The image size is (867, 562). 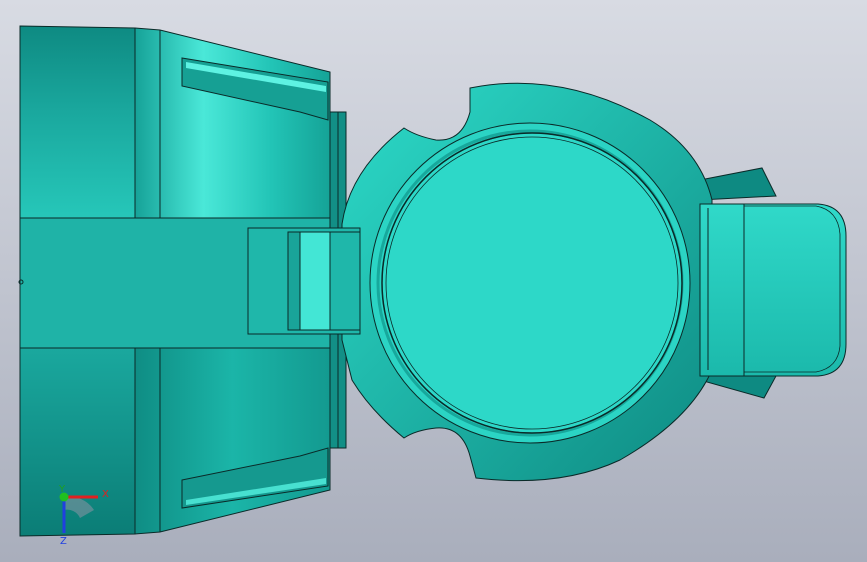 What do you see at coordinates (63, 541) in the screenshot?
I see `z-axis-label: Z` at bounding box center [63, 541].